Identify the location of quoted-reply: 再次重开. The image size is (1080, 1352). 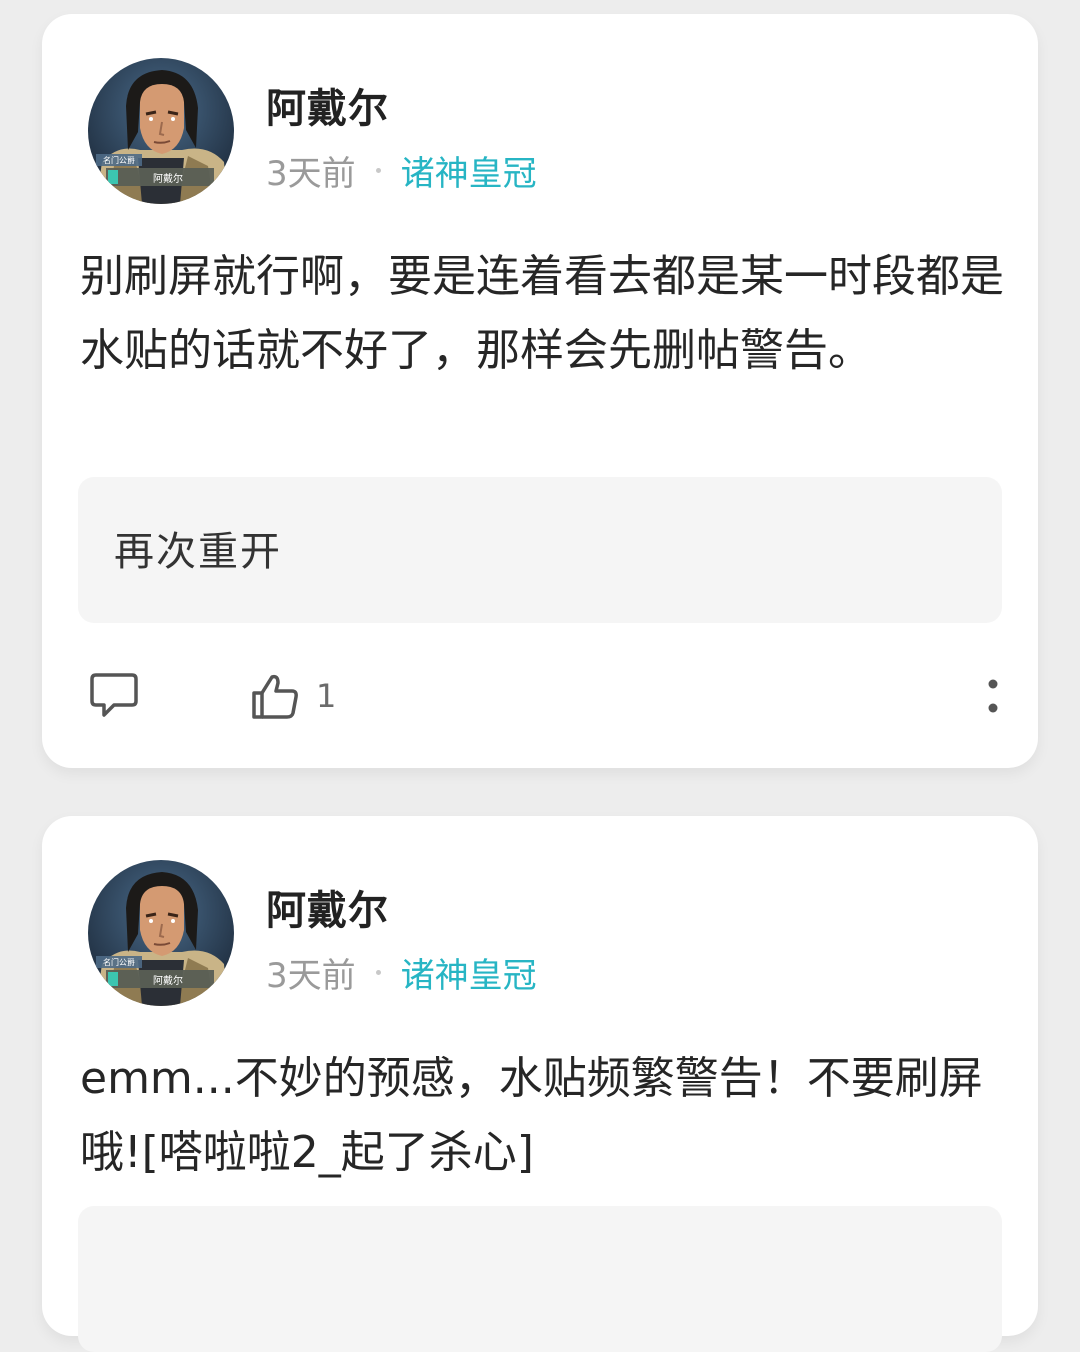
(540, 550).